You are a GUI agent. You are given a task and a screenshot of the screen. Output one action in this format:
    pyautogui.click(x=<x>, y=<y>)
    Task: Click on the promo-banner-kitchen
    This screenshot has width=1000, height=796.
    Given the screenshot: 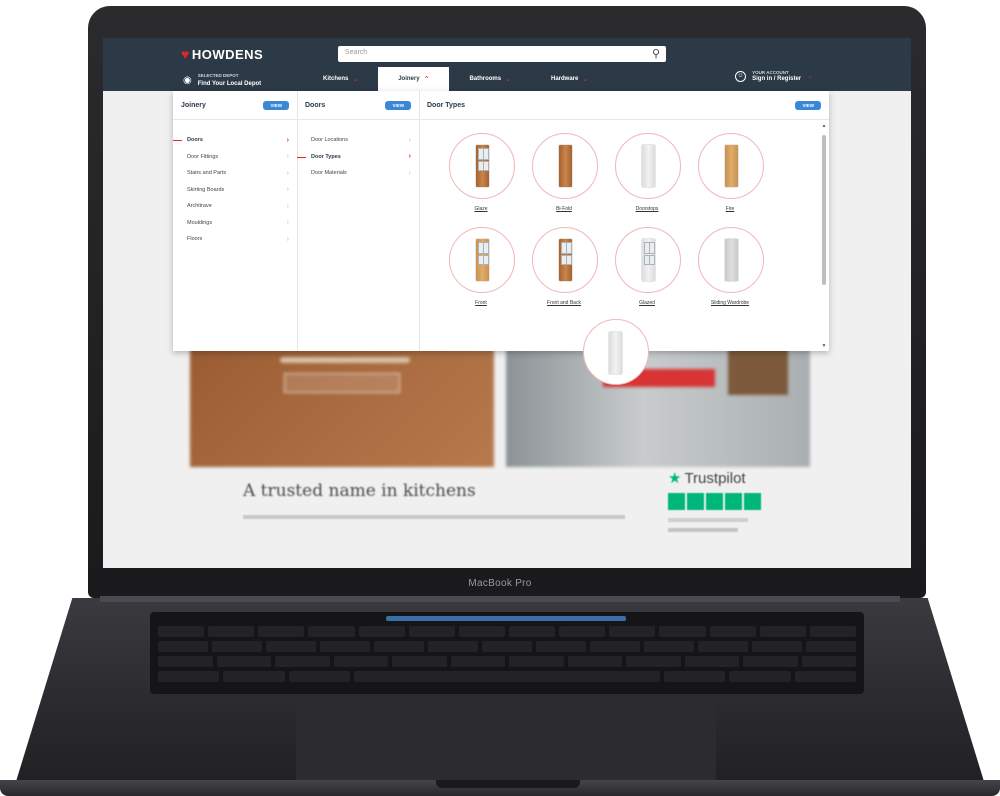 What is the action you would take?
    pyautogui.click(x=658, y=402)
    